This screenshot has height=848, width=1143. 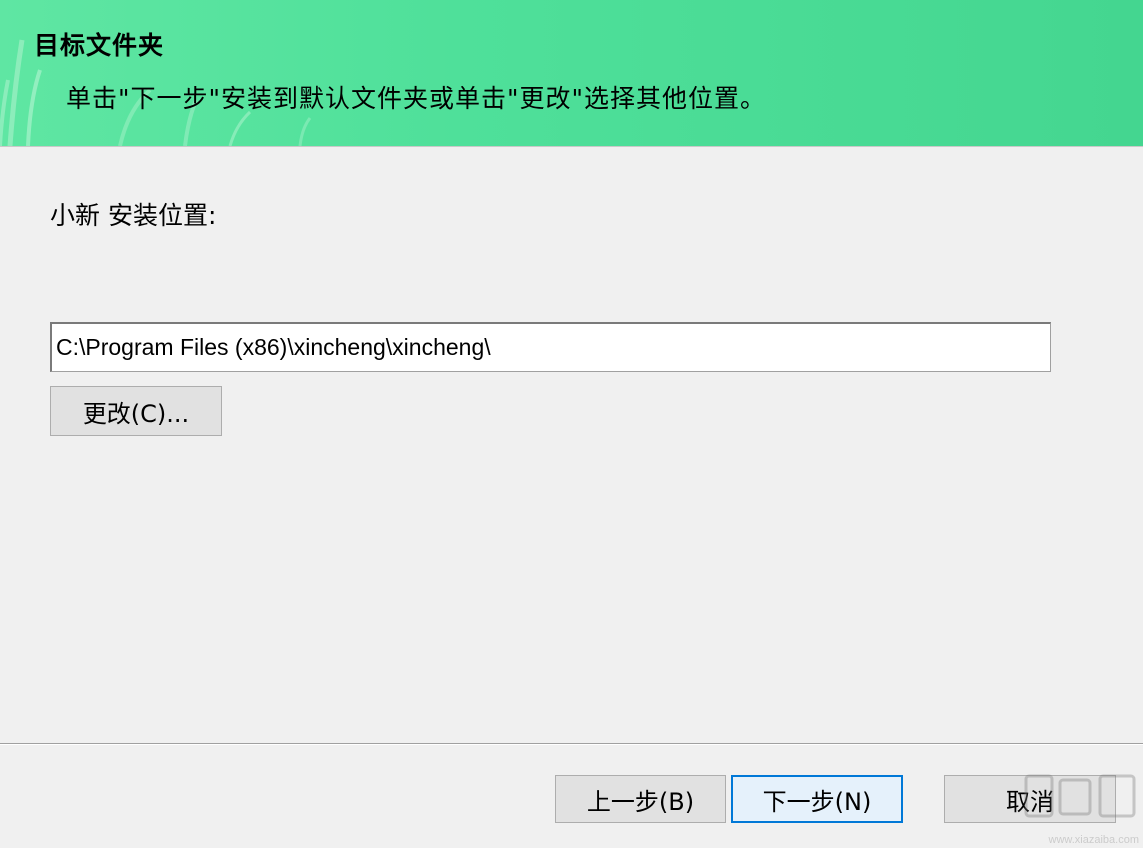 What do you see at coordinates (133, 215) in the screenshot?
I see `install-location-label: 小新 安装位置:` at bounding box center [133, 215].